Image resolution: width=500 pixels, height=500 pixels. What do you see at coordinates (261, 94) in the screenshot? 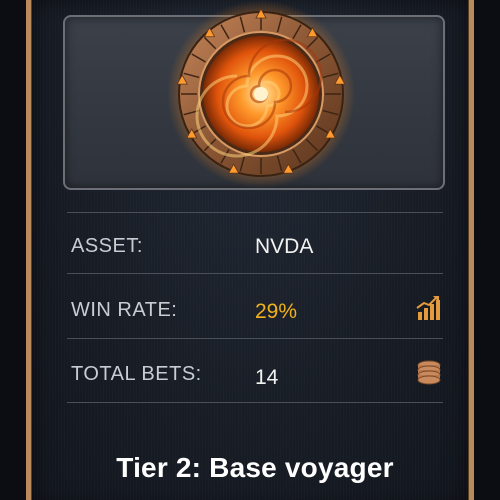
I see `stargate-portal-icon` at bounding box center [261, 94].